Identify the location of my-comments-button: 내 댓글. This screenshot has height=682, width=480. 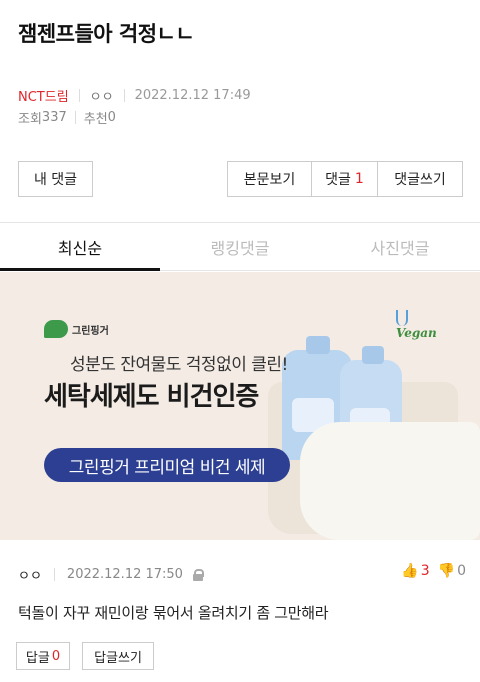
(55, 179).